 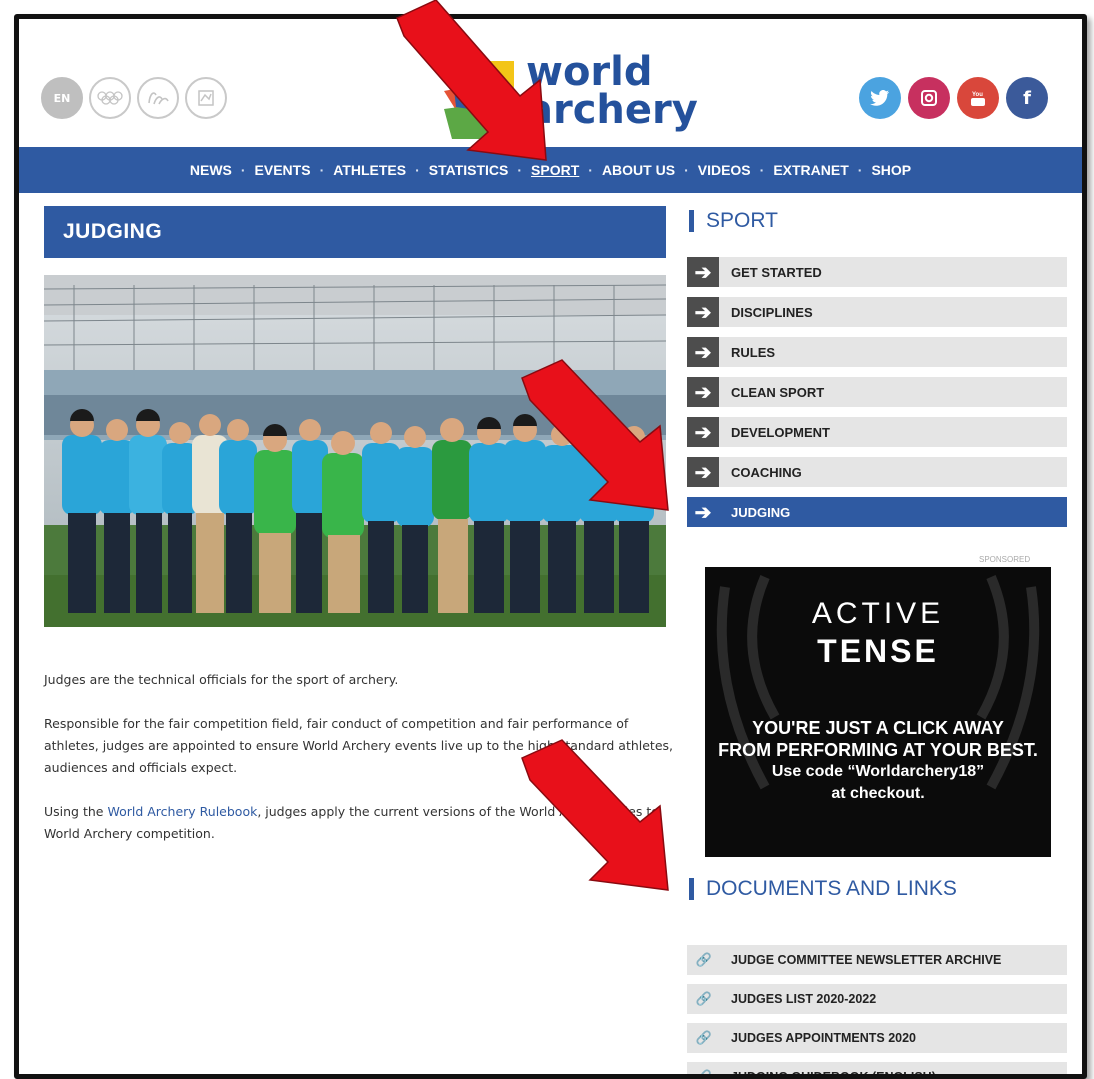 I want to click on sponsored-label: SPONSORED, so click(x=1005, y=559).